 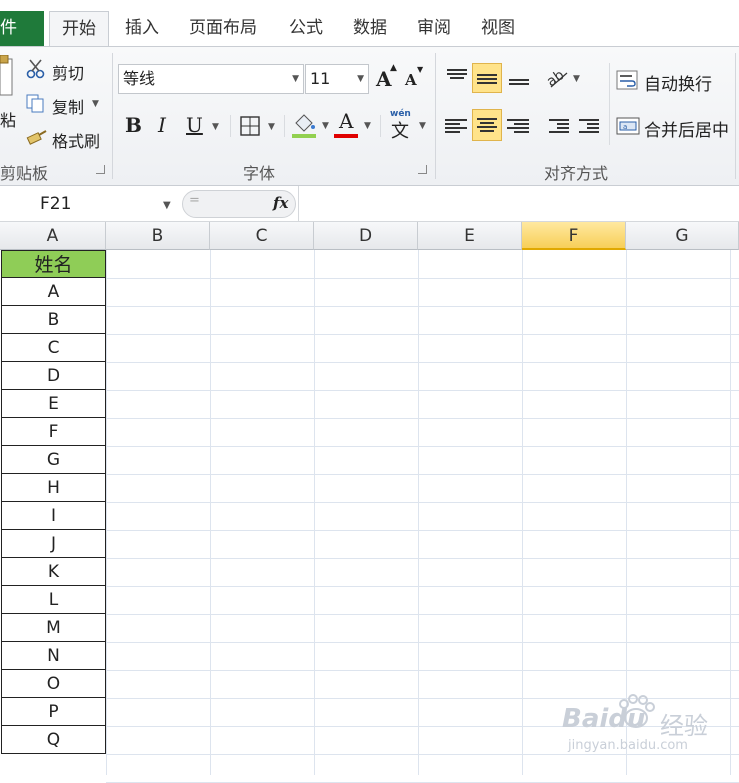 What do you see at coordinates (487, 125) in the screenshot?
I see `align-center-button` at bounding box center [487, 125].